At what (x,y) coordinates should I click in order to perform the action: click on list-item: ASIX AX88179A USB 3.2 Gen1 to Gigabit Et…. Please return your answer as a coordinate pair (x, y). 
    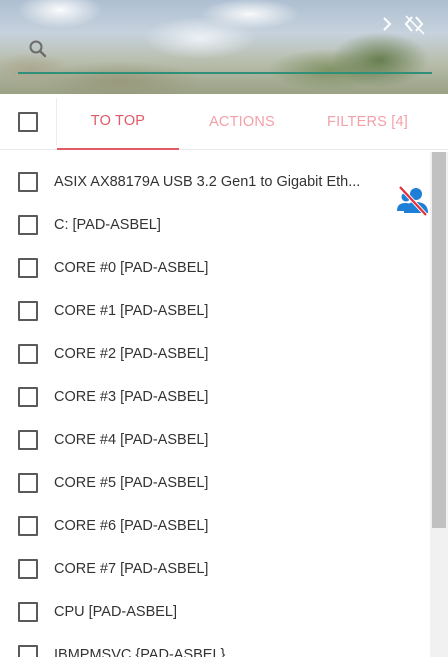
    Looking at the image, I should click on (215, 178).